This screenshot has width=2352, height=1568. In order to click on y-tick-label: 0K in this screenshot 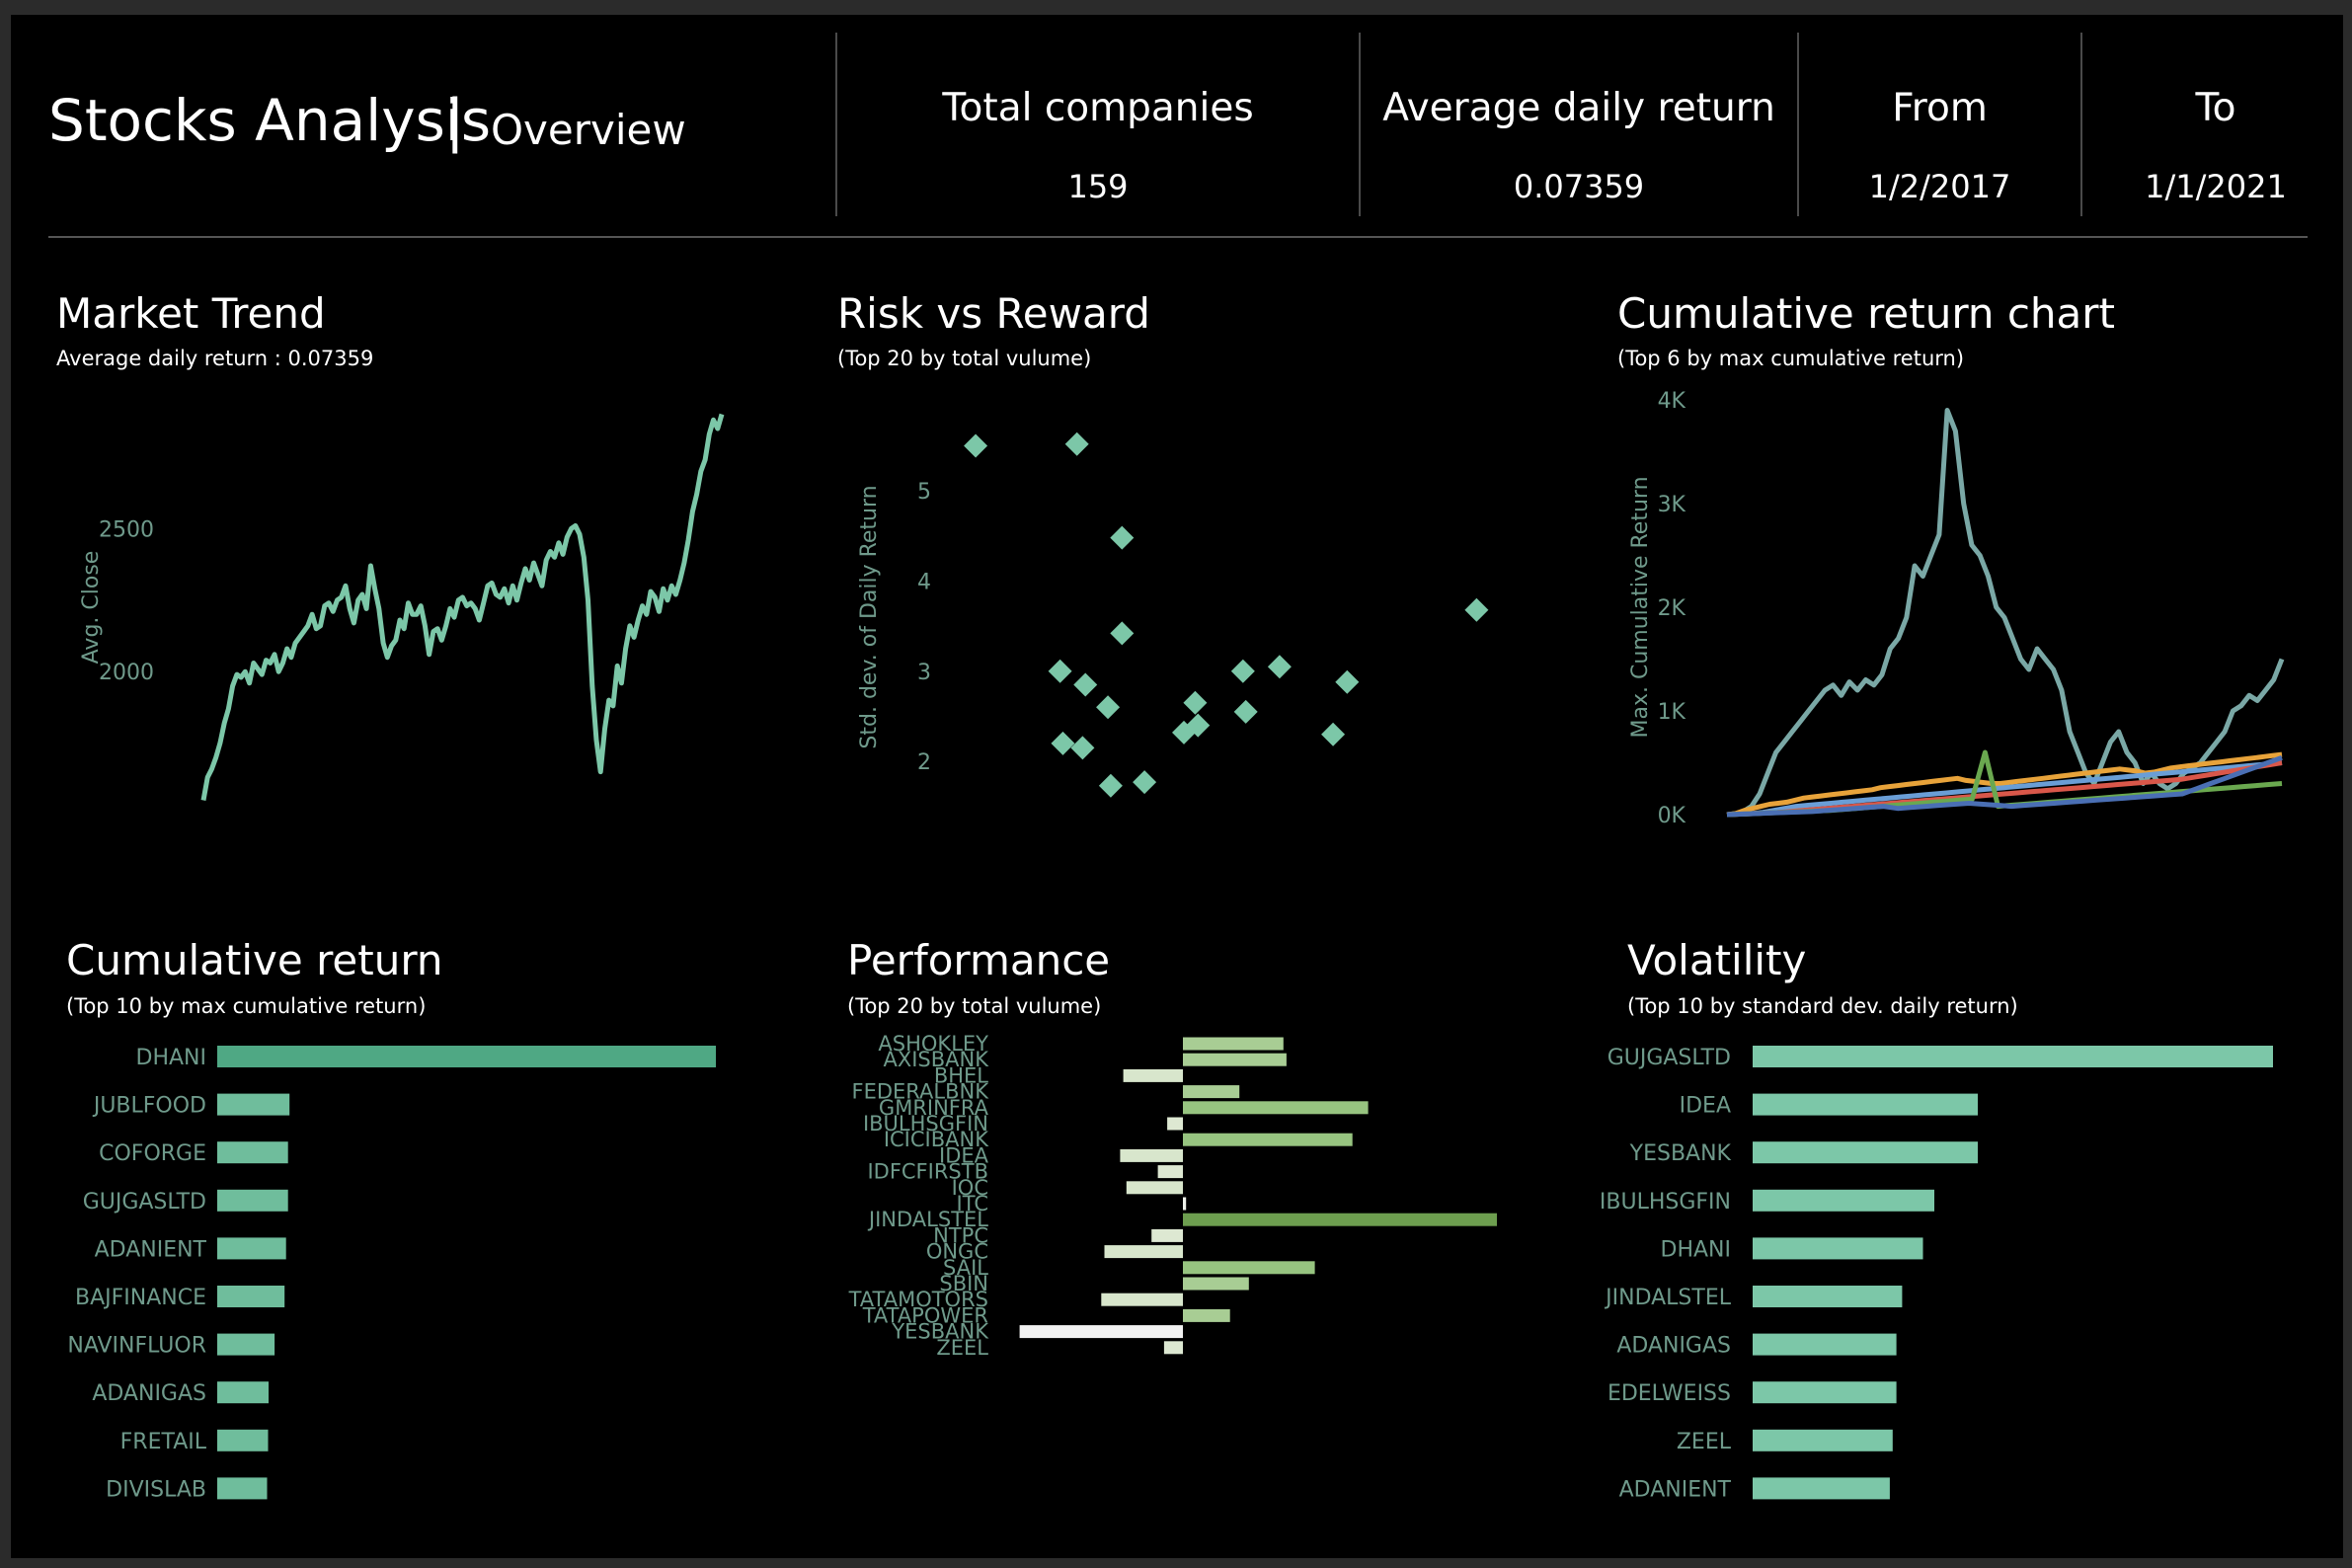, I will do `click(1672, 816)`.